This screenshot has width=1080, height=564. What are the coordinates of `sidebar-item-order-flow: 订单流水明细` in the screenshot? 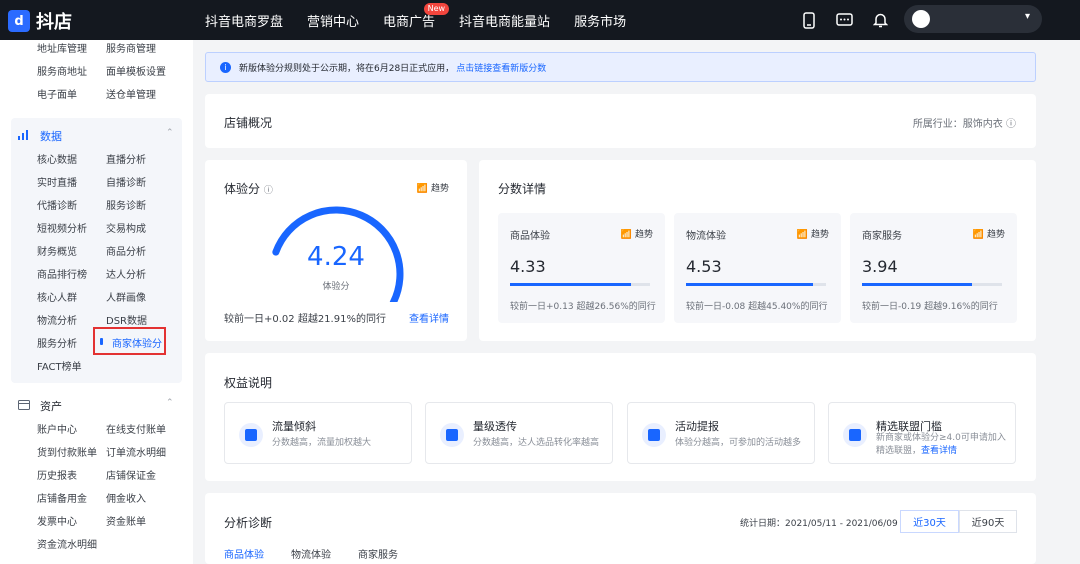 It's located at (140, 451).